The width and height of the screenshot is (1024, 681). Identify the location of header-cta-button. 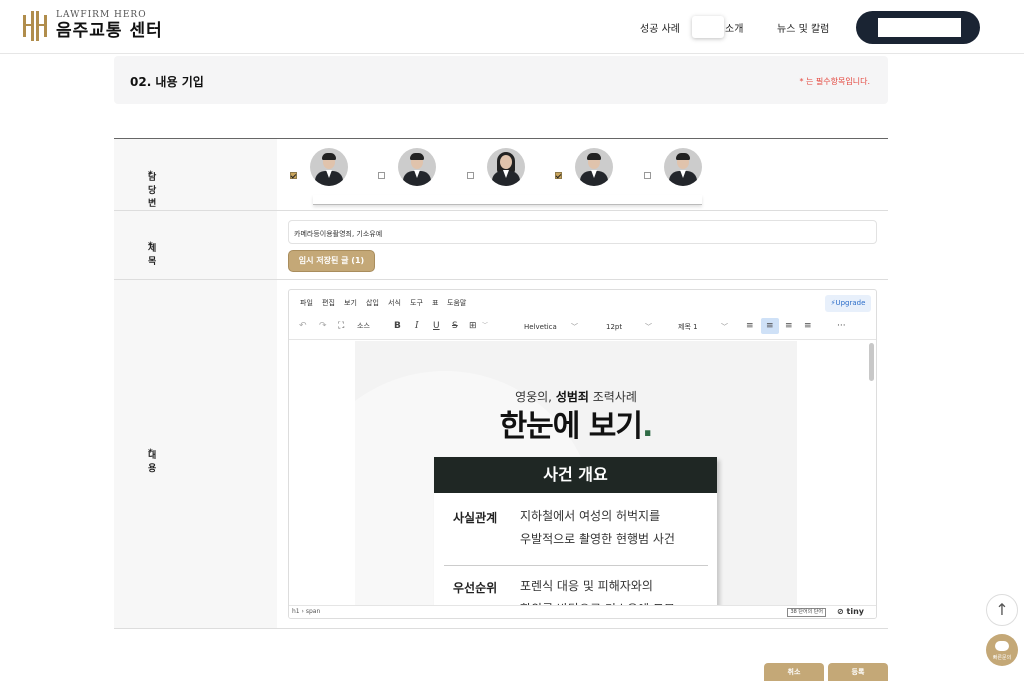
(918, 27).